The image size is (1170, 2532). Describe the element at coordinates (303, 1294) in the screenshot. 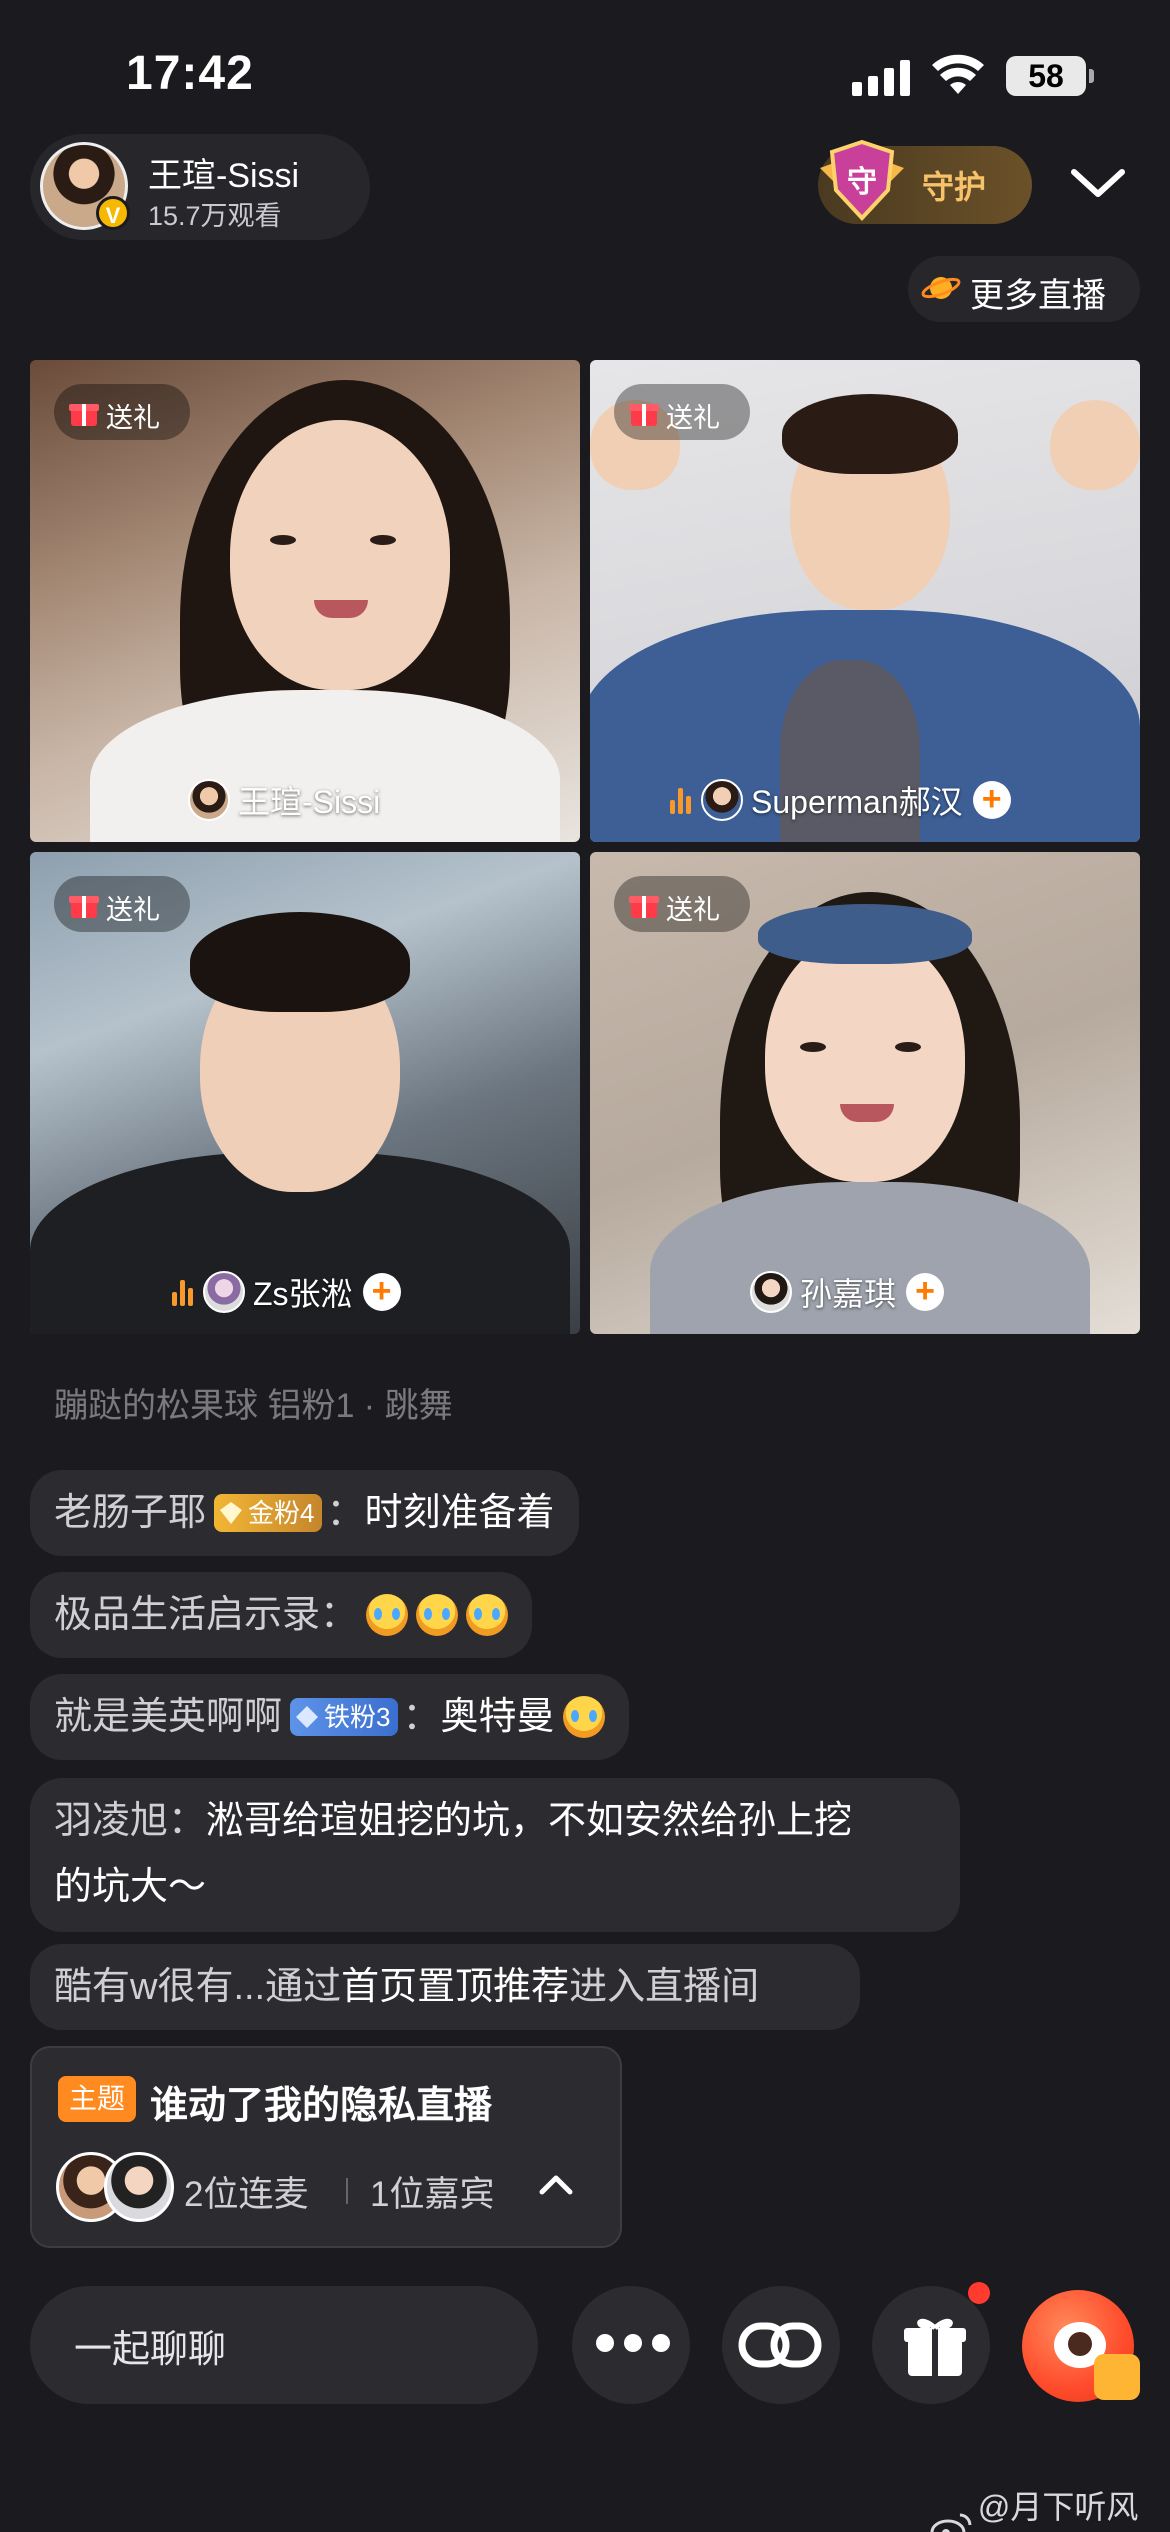

I see `participant-name: Zs张淞` at that location.